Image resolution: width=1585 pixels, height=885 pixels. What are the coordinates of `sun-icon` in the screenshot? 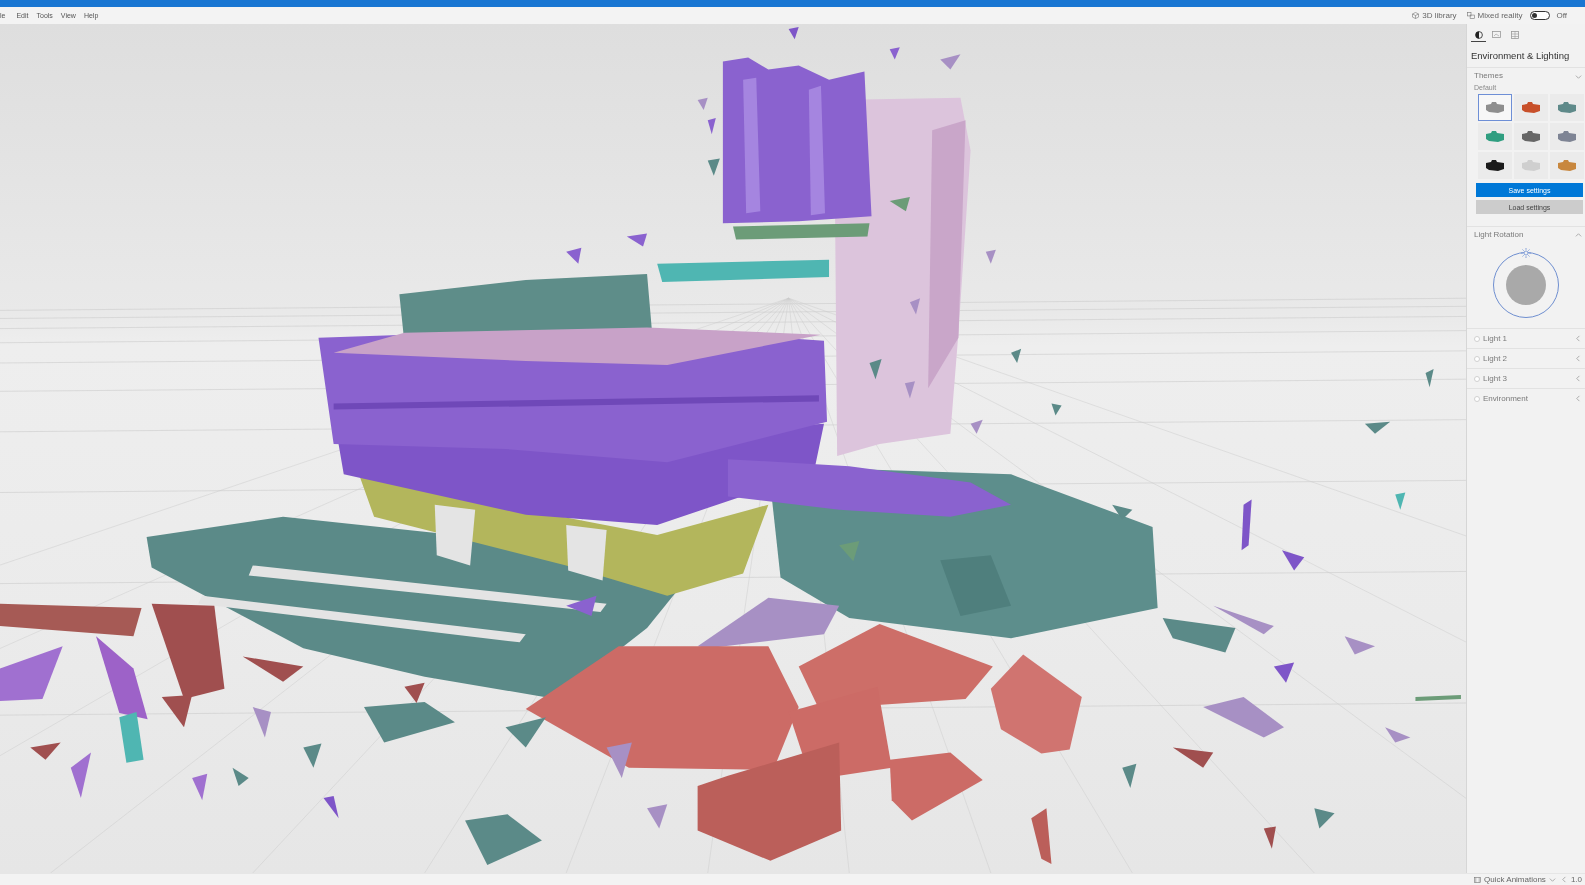 It's located at (1526, 253).